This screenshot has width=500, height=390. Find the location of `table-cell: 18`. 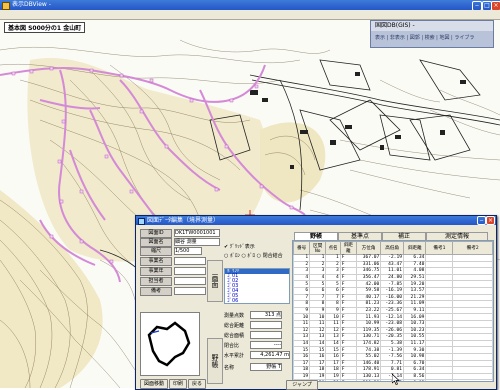

table-cell: 18 is located at coordinates (318, 370).